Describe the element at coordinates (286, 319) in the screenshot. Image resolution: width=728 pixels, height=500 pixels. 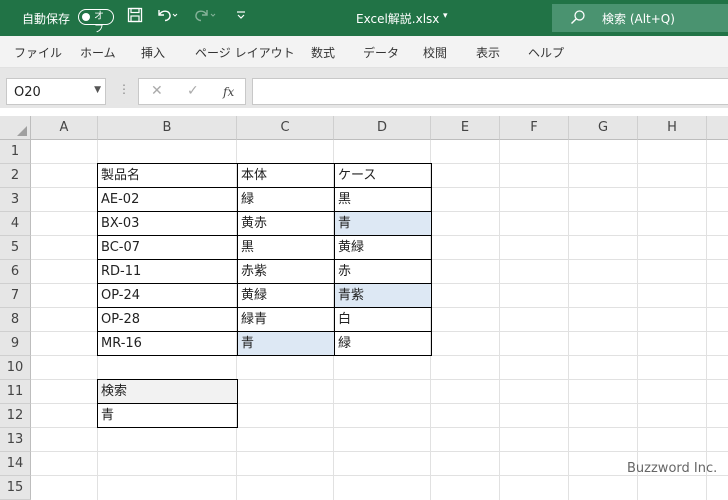
I see `cell-c8: 緑青` at that location.